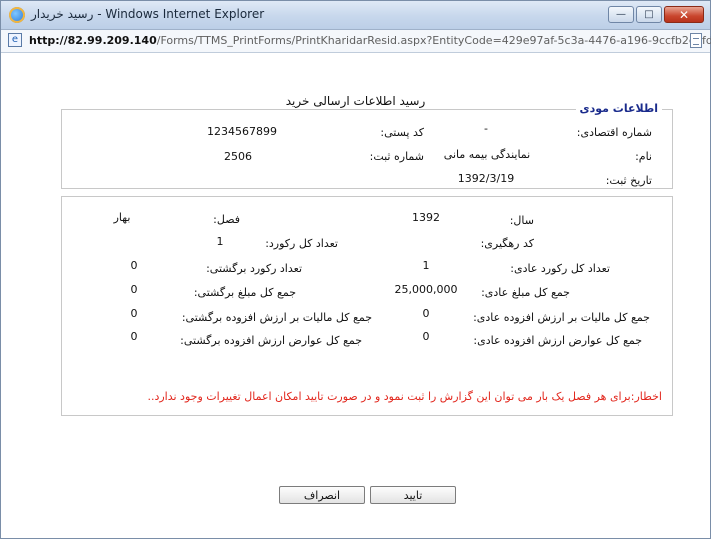 The image size is (711, 539). What do you see at coordinates (561, 317) in the screenshot?
I see `normal-vat-label: جمع کل مالیات بر ارزش افزوده عادی:` at bounding box center [561, 317].